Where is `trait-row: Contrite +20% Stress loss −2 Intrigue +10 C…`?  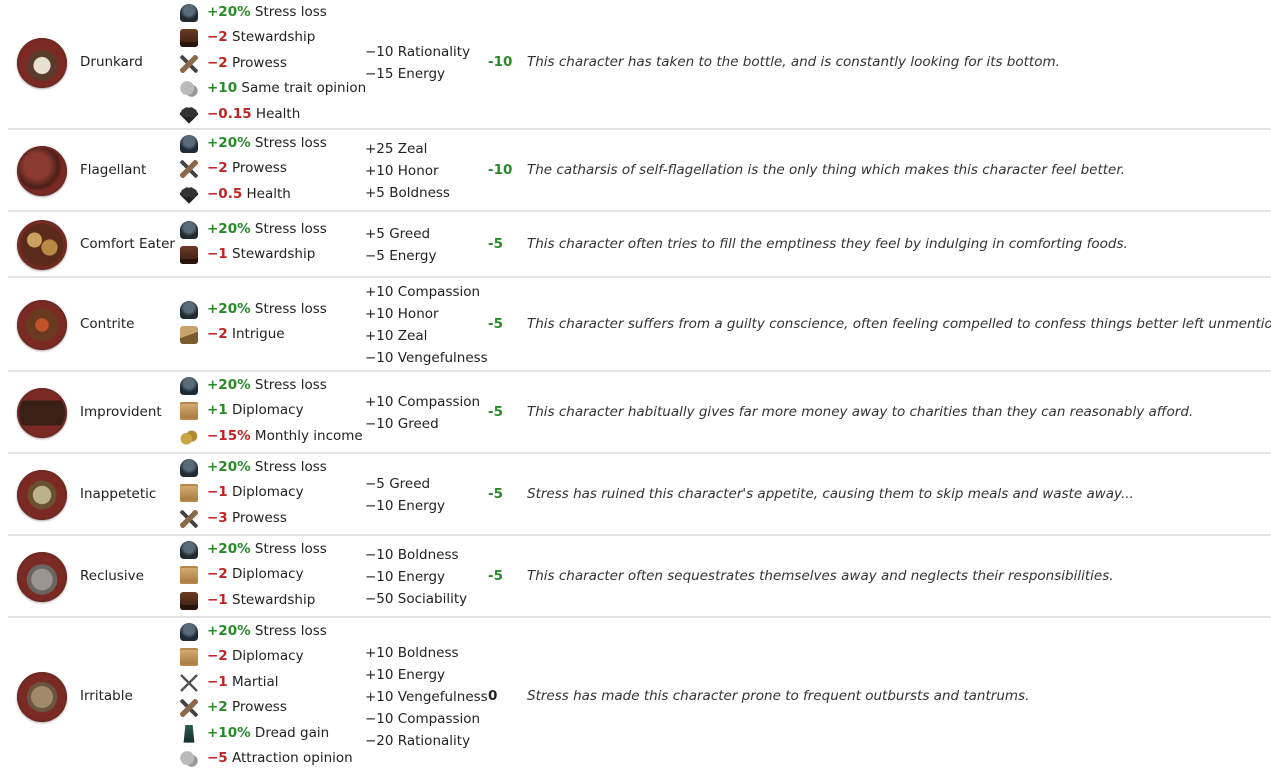 trait-row: Contrite +20% Stress loss −2 Intrigue +10 C… is located at coordinates (639, 324).